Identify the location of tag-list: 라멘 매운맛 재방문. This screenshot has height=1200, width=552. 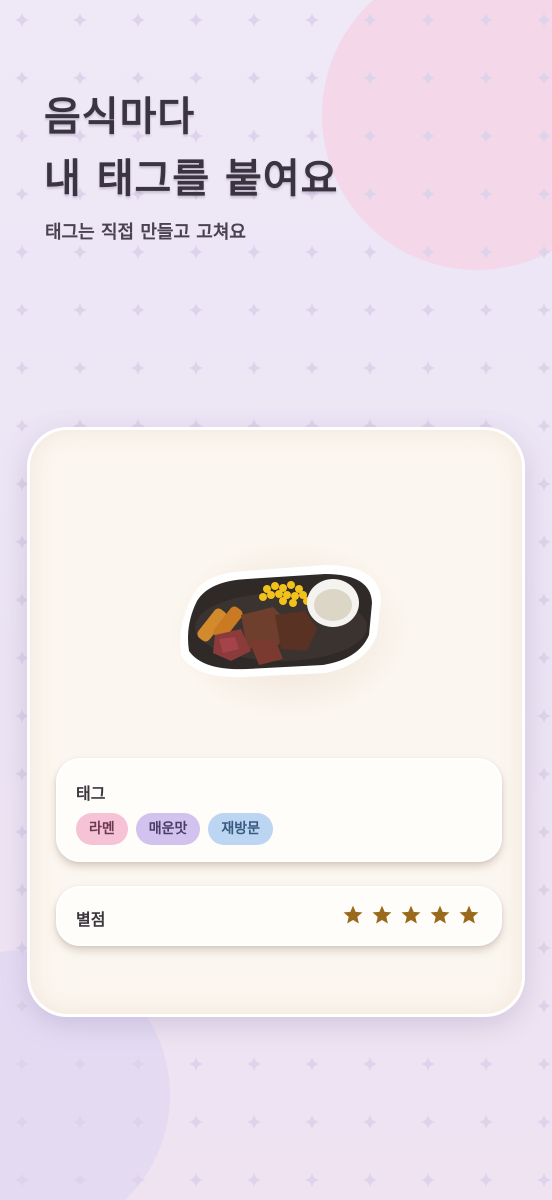
(175, 829).